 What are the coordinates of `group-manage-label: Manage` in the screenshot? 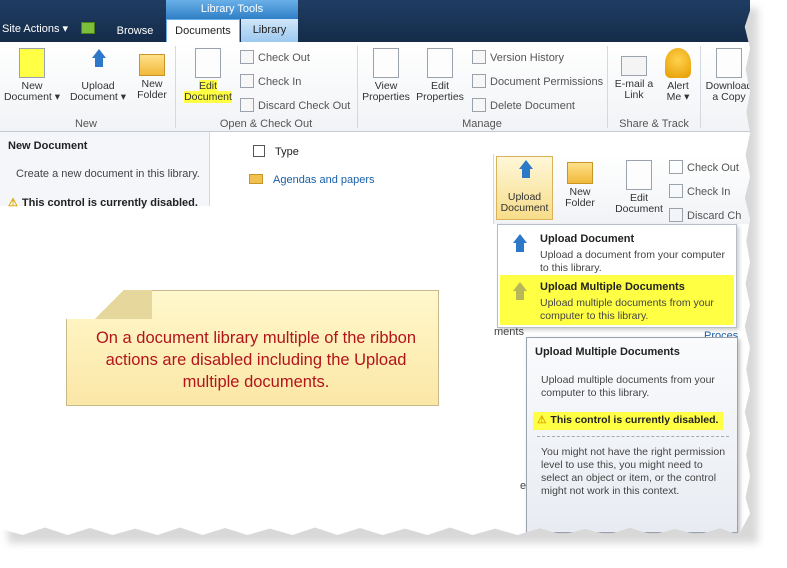 It's located at (482, 124).